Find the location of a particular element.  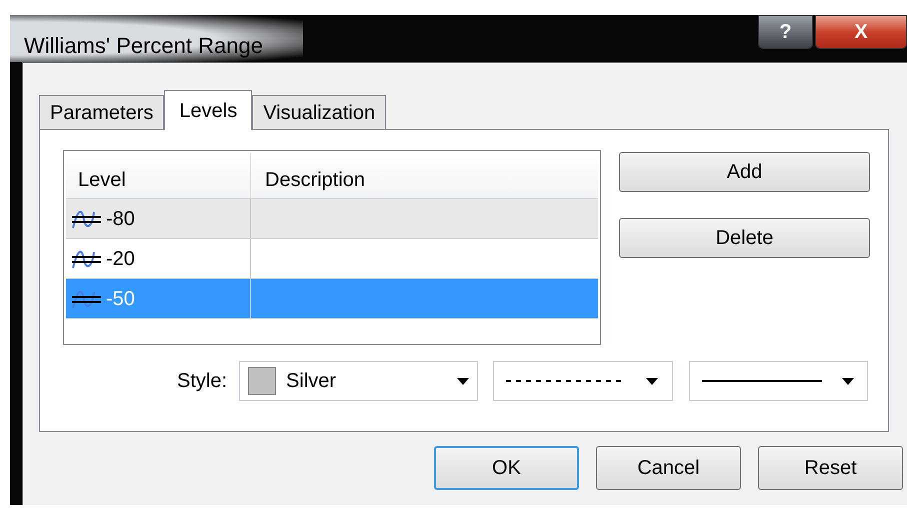

line-style-dropdown is located at coordinates (583, 381).